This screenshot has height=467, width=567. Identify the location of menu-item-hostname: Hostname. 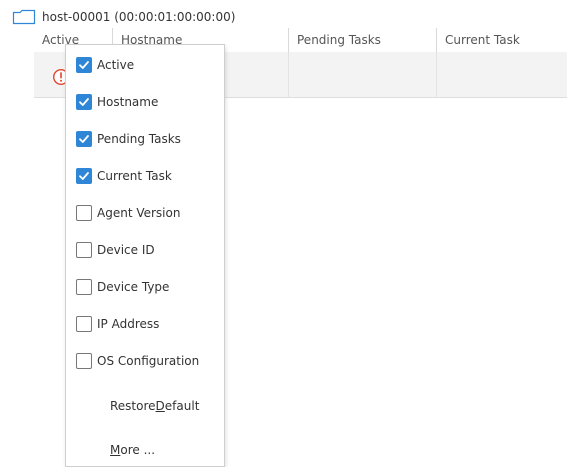
(145, 102).